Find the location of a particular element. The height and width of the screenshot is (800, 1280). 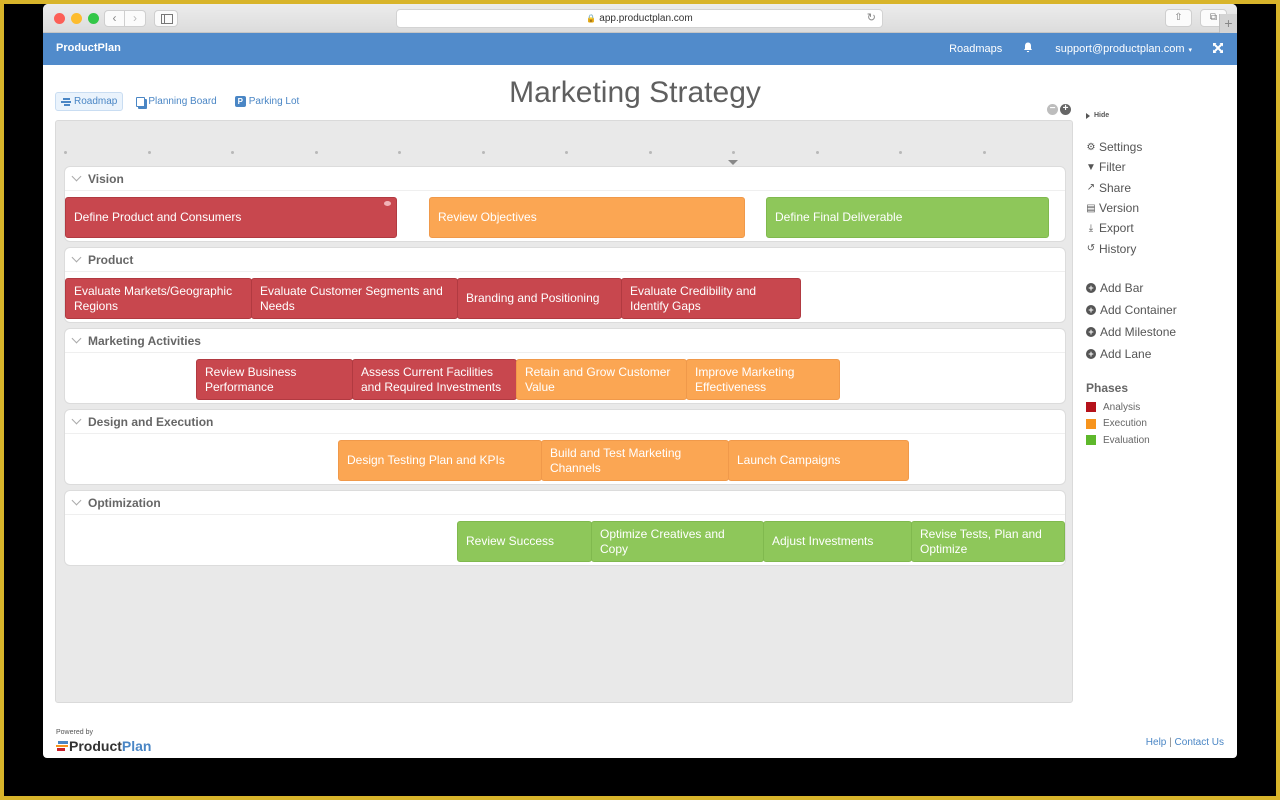

close-window-button is located at coordinates (59, 18).